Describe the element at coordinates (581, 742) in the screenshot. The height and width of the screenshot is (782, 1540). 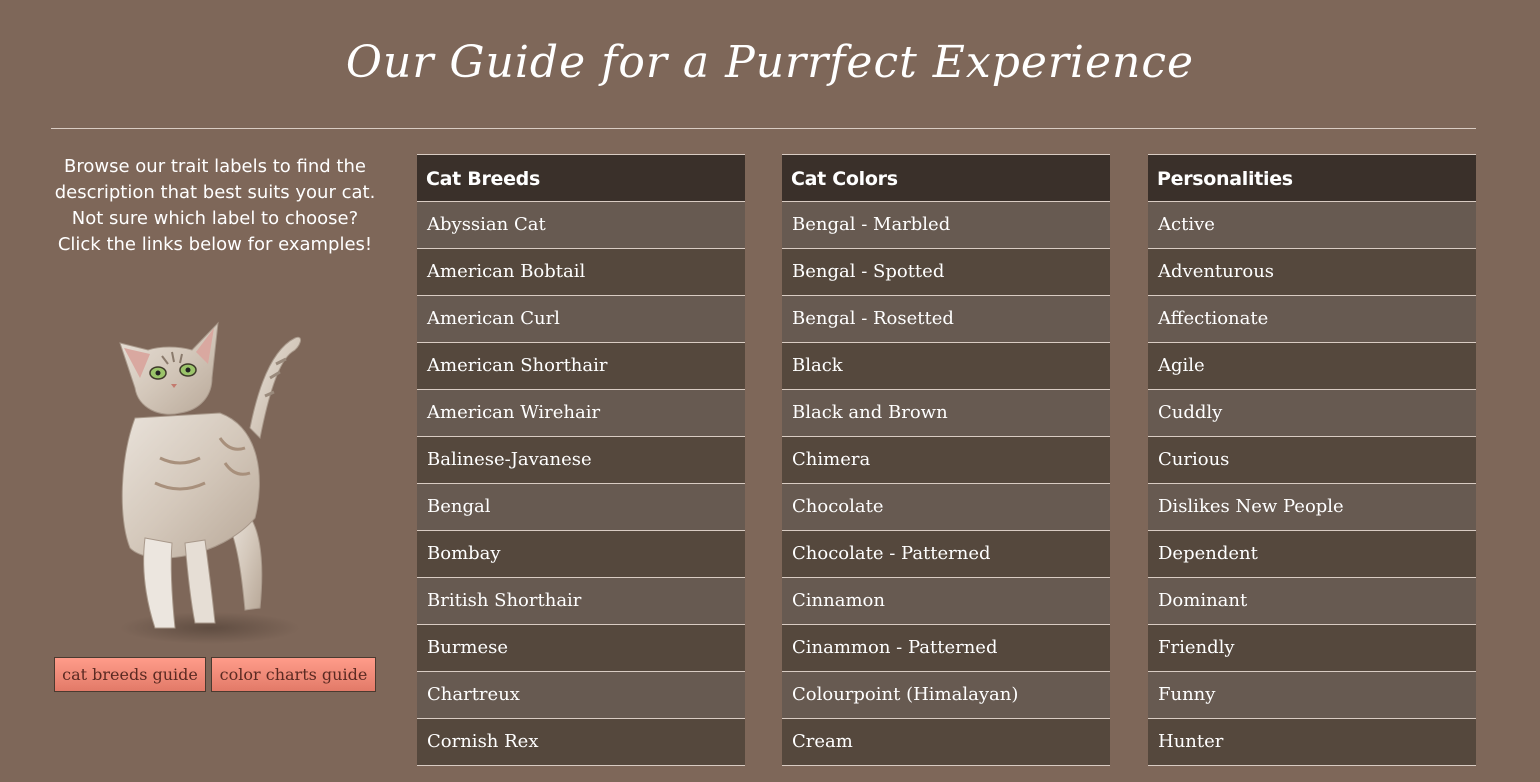
I see `breed-item: Cornish Rex` at that location.